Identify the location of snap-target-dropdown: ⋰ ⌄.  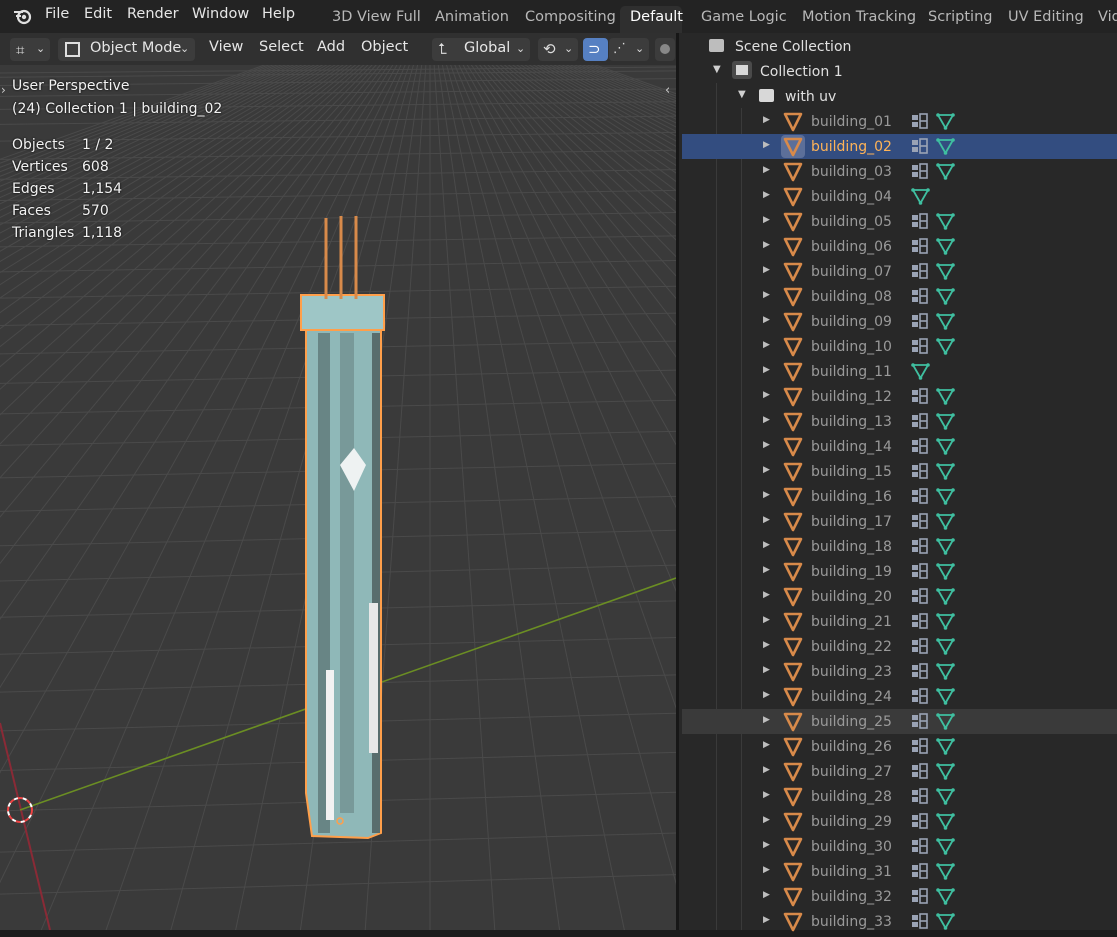
(629, 49).